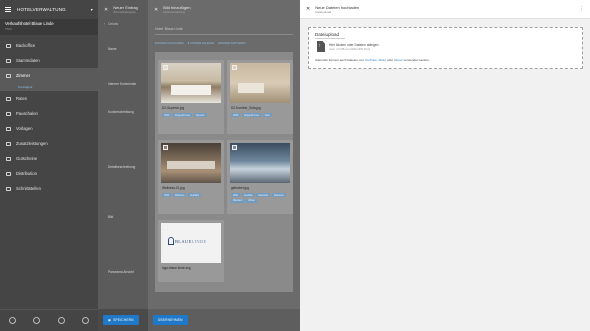 The height and width of the screenshot is (331, 590). I want to click on sidebar-item-label: Schnittstellen, so click(28, 188).